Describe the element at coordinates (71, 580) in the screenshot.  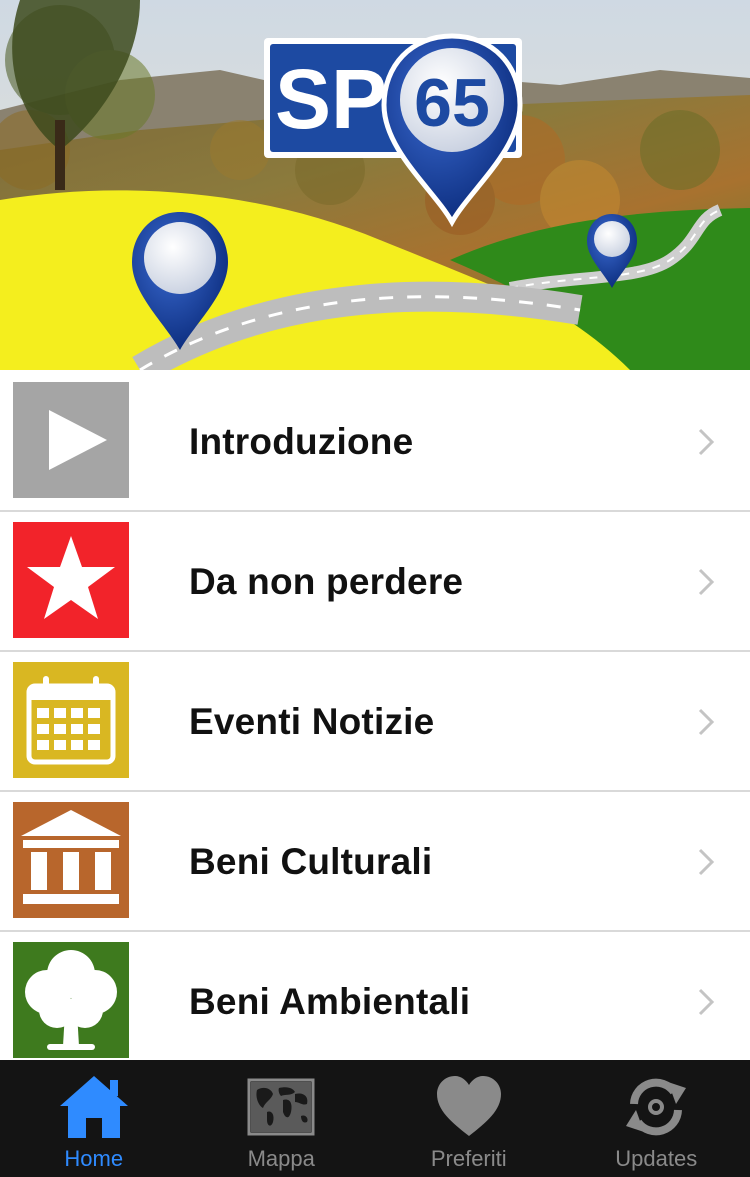
I see `star-icon` at that location.